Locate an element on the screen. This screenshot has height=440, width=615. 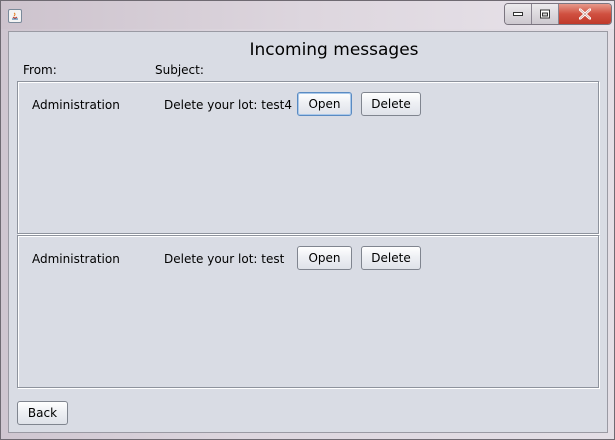
from-column-label: From: is located at coordinates (40, 70).